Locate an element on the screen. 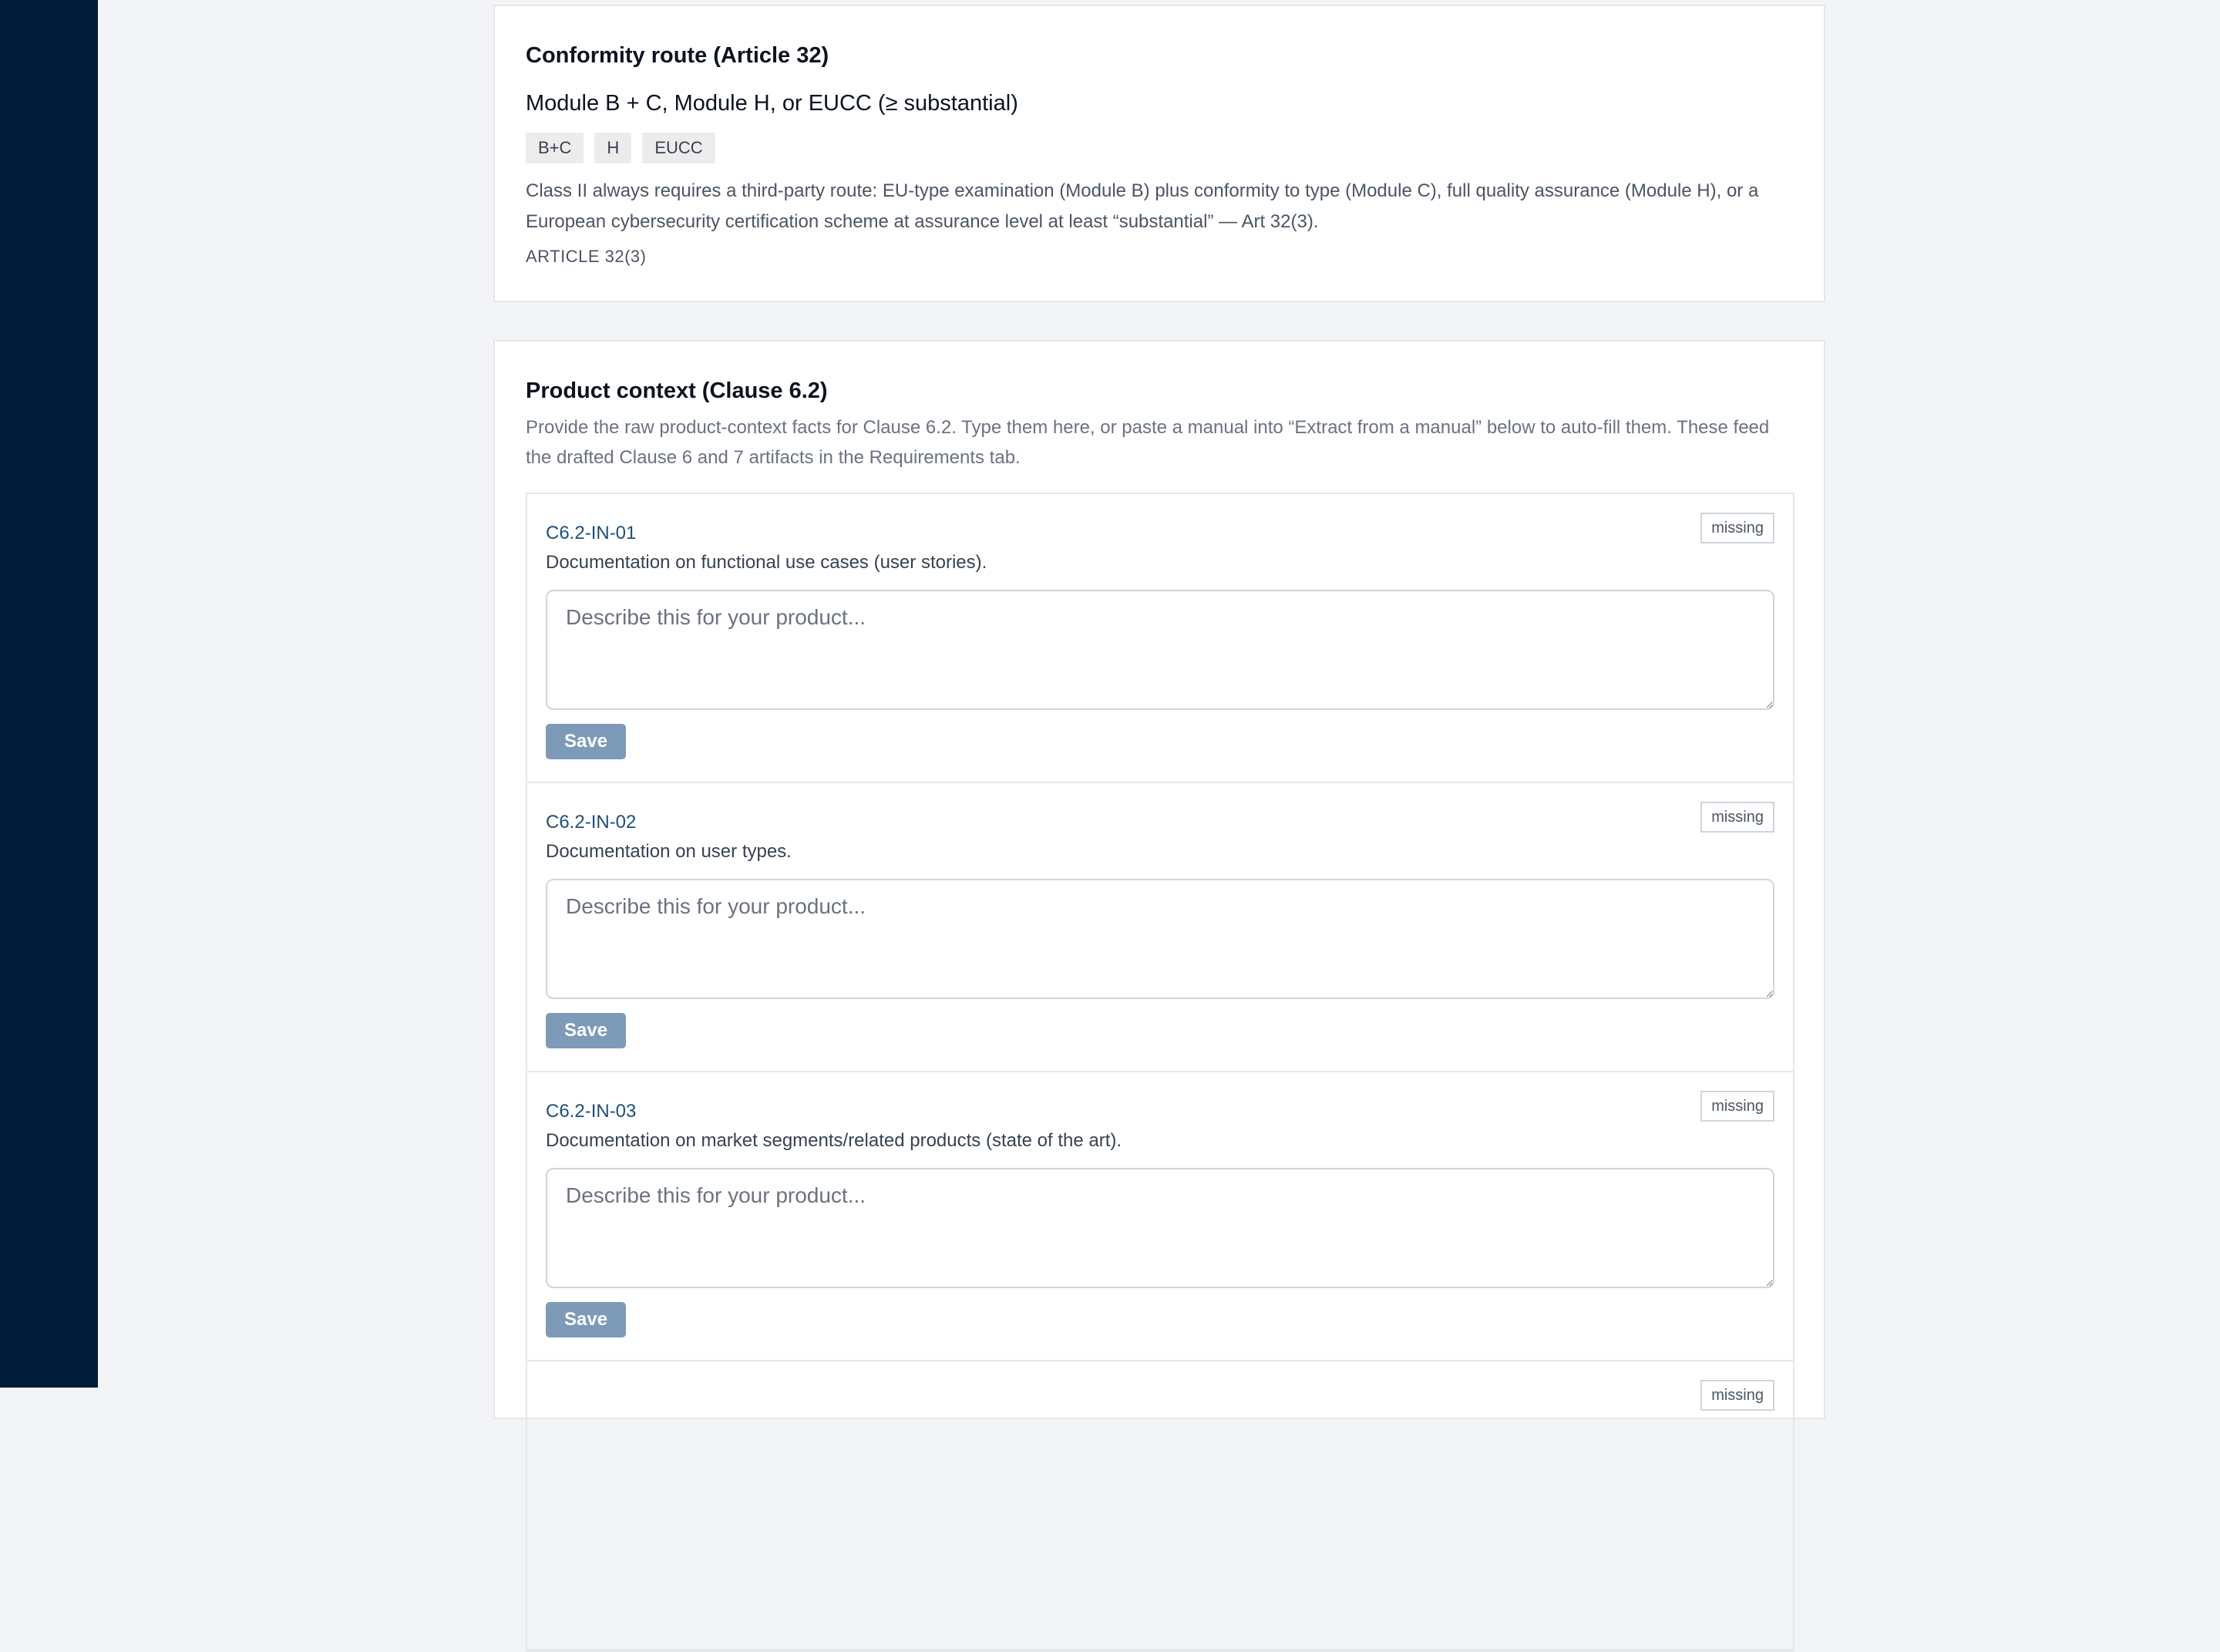 This screenshot has width=2220, height=1652. item-code: C6.2-IN-02 is located at coordinates (591, 822).